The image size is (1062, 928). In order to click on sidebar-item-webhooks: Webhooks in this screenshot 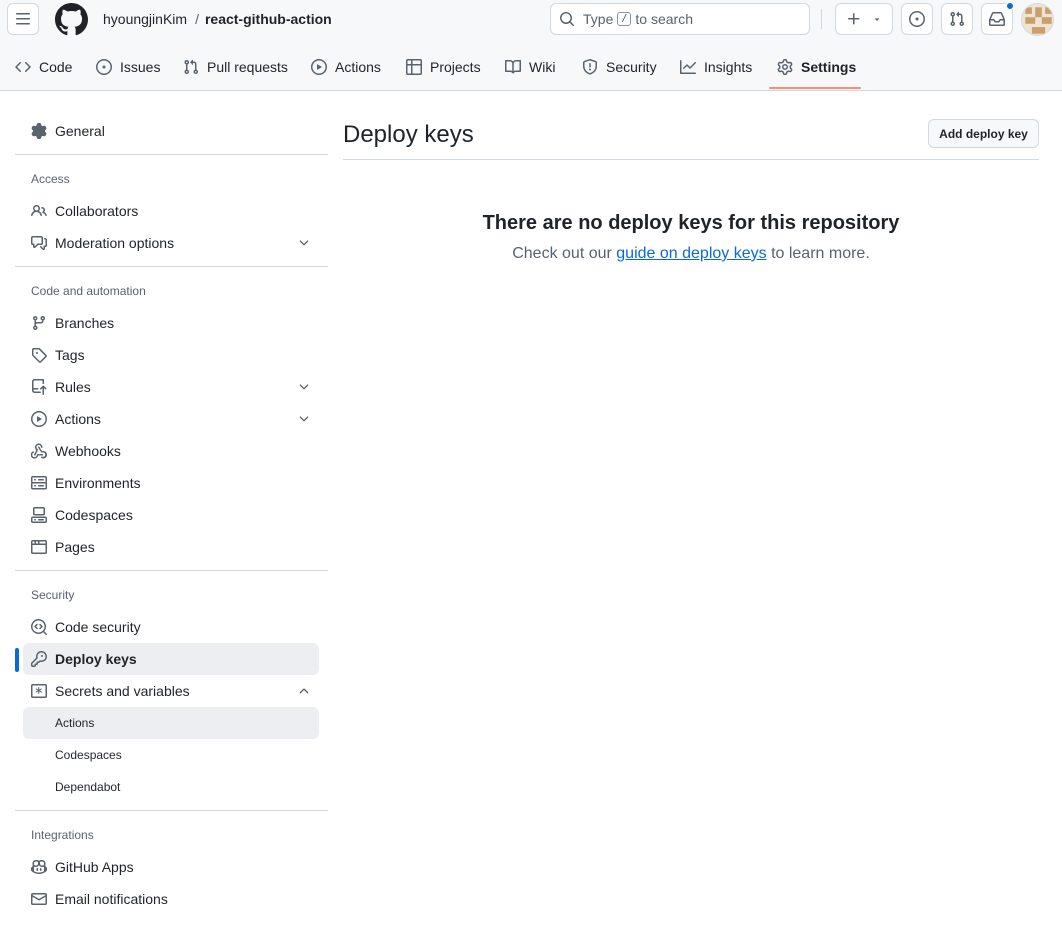, I will do `click(171, 451)`.